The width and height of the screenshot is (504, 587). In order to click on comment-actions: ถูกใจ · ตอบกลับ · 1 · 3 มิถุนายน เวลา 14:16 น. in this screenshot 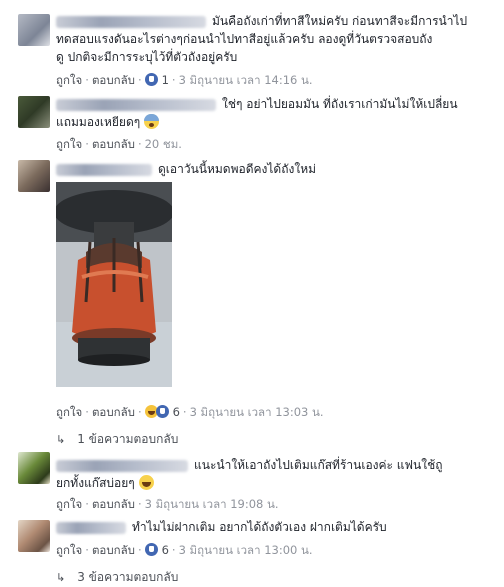, I will do `click(184, 80)`.